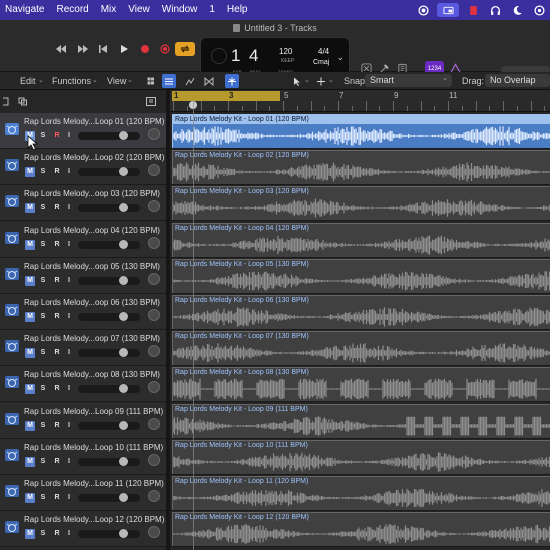  What do you see at coordinates (72, 10) in the screenshot?
I see `menu-record: Record` at bounding box center [72, 10].